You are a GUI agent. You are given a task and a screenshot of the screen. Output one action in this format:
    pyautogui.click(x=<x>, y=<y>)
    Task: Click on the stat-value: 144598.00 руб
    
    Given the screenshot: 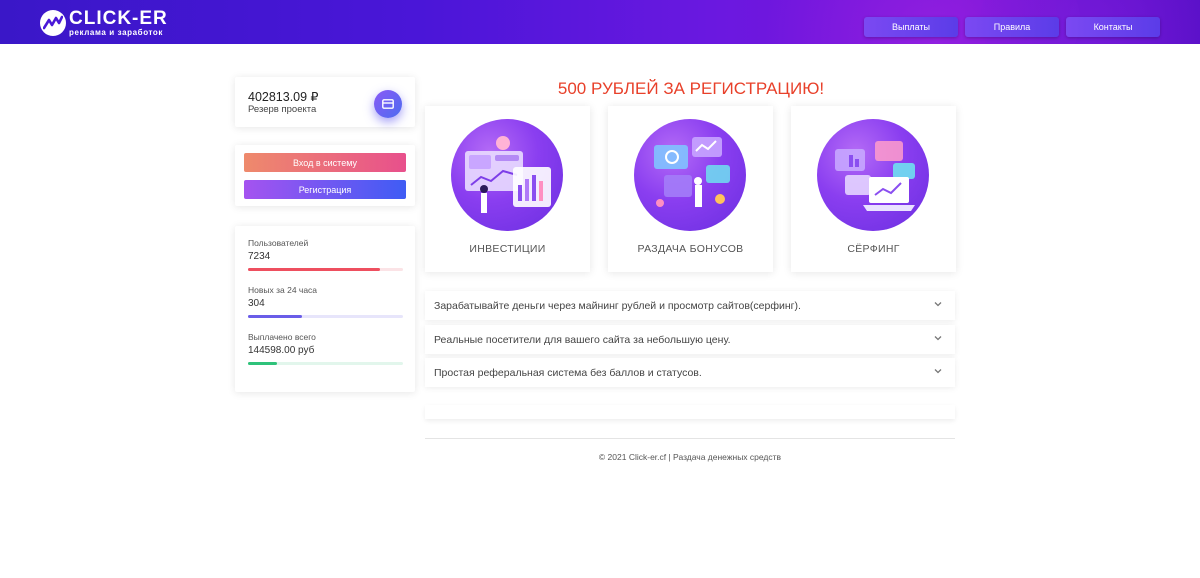 What is the action you would take?
    pyautogui.click(x=281, y=350)
    